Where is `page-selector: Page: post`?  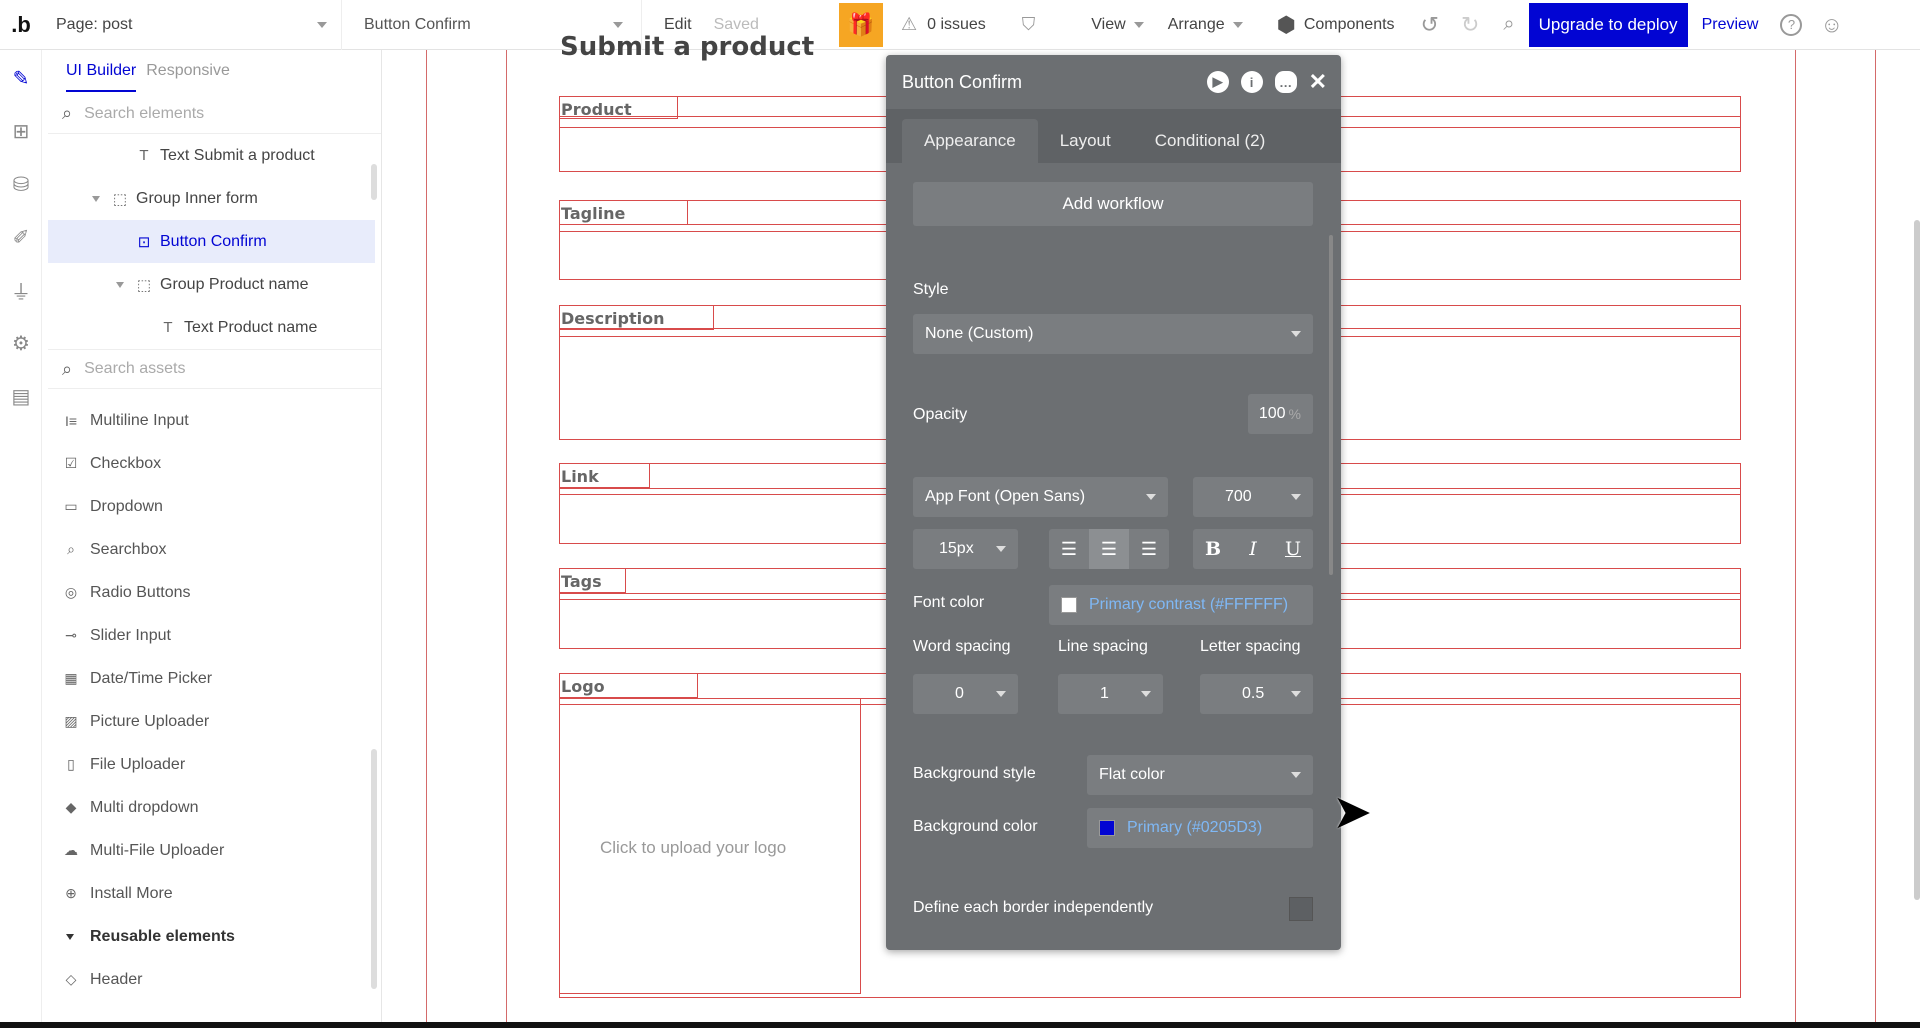 page-selector: Page: post is located at coordinates (192, 25).